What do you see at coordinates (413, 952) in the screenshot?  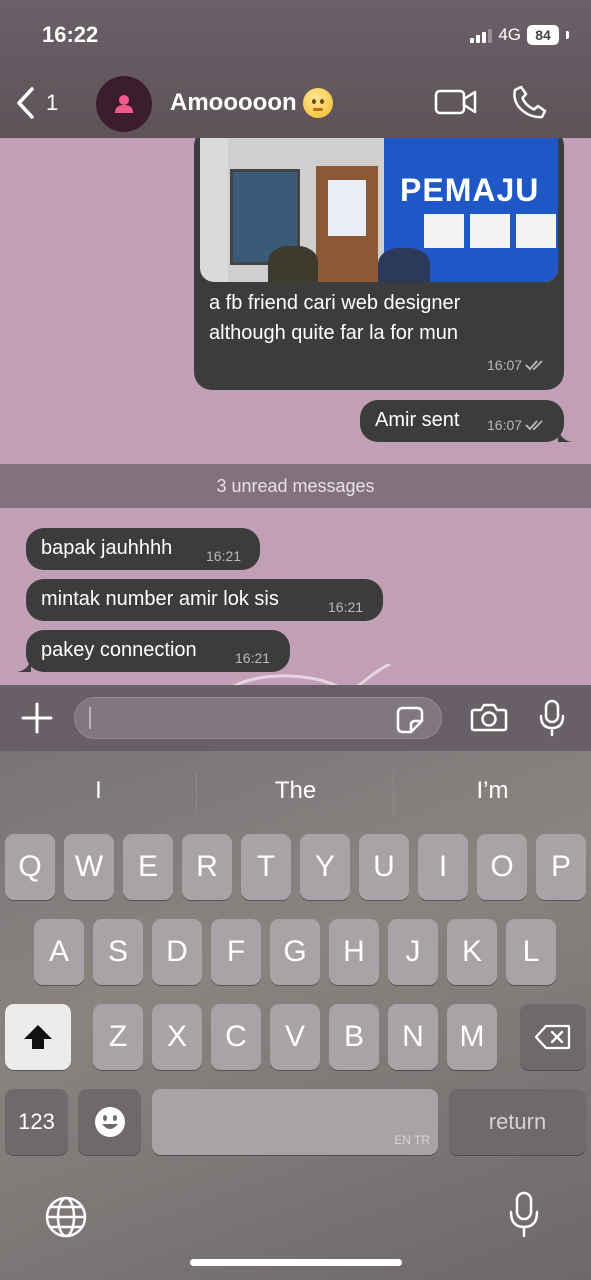 I see `key-j: J` at bounding box center [413, 952].